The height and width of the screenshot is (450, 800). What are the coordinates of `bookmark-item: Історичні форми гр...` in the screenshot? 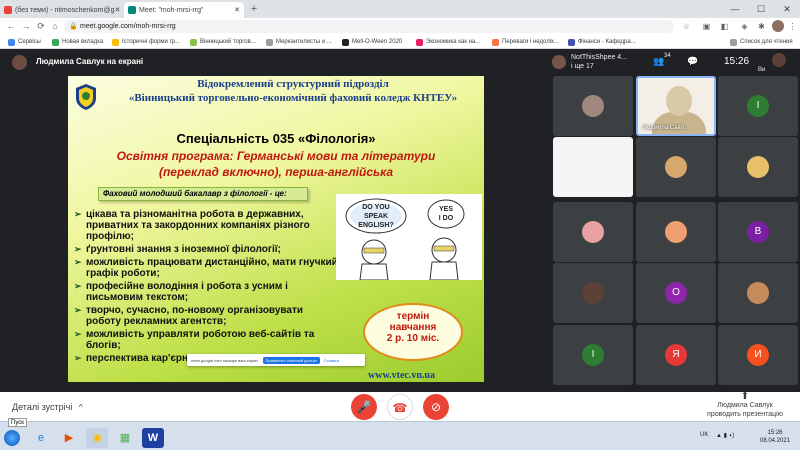 It's located at (146, 42).